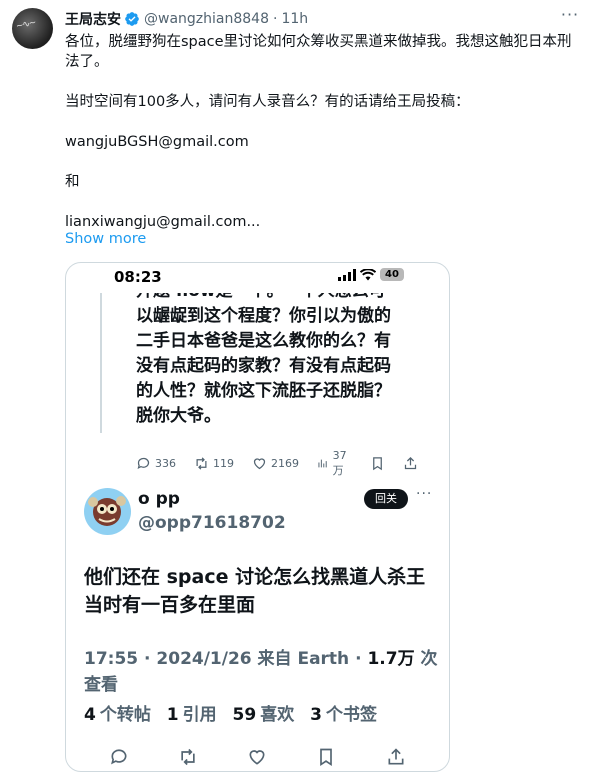 This screenshot has height=779, width=589. What do you see at coordinates (226, 659) in the screenshot?
I see `reply-timestamp: 17:55 · 2024/1/26 来自 Earth ·` at bounding box center [226, 659].